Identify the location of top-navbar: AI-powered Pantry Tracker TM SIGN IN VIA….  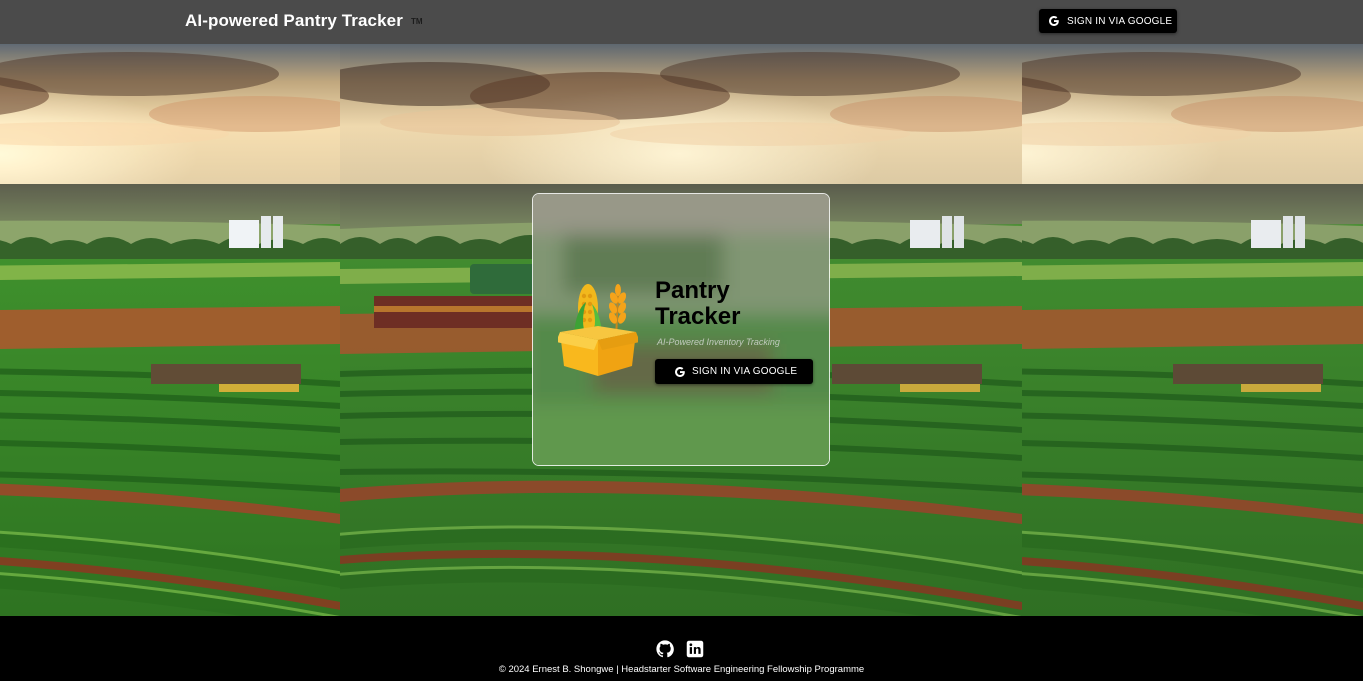
(681, 22).